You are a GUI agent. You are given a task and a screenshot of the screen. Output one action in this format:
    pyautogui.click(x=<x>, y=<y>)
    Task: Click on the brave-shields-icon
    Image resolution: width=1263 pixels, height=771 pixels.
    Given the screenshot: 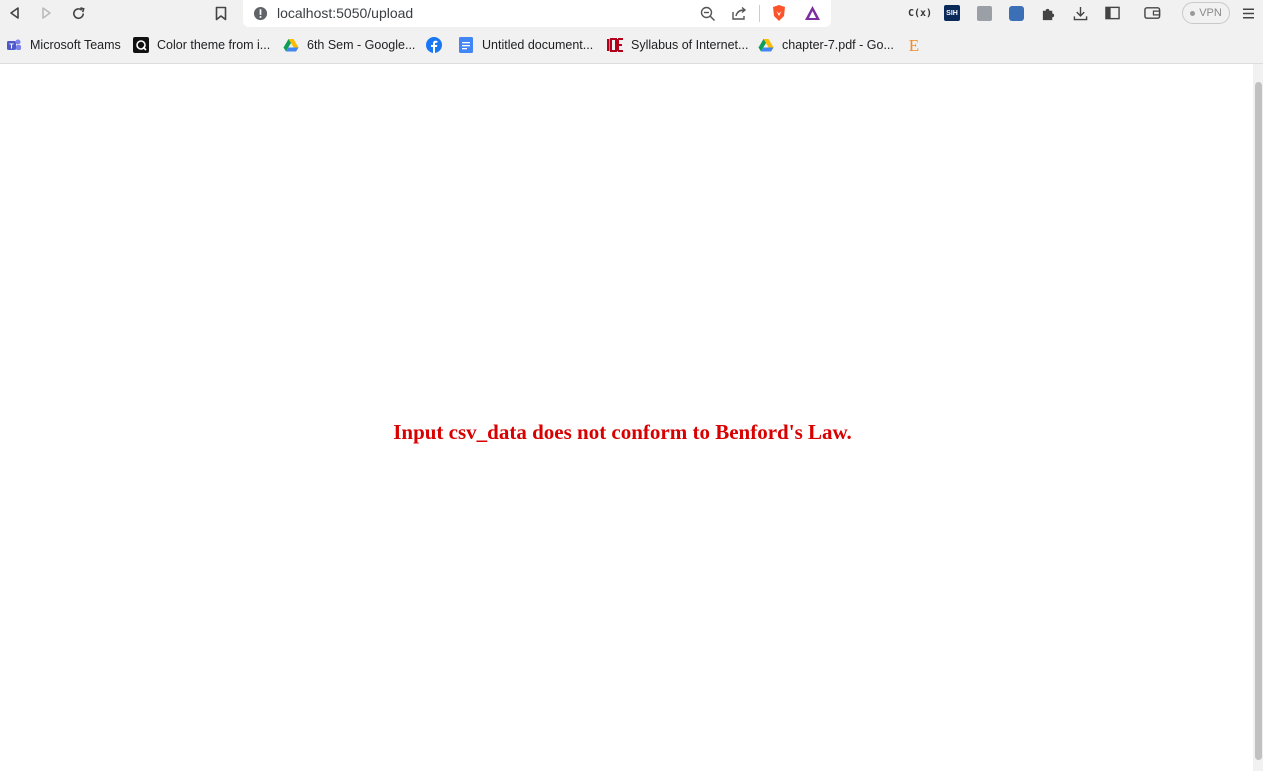 What is the action you would take?
    pyautogui.click(x=779, y=13)
    